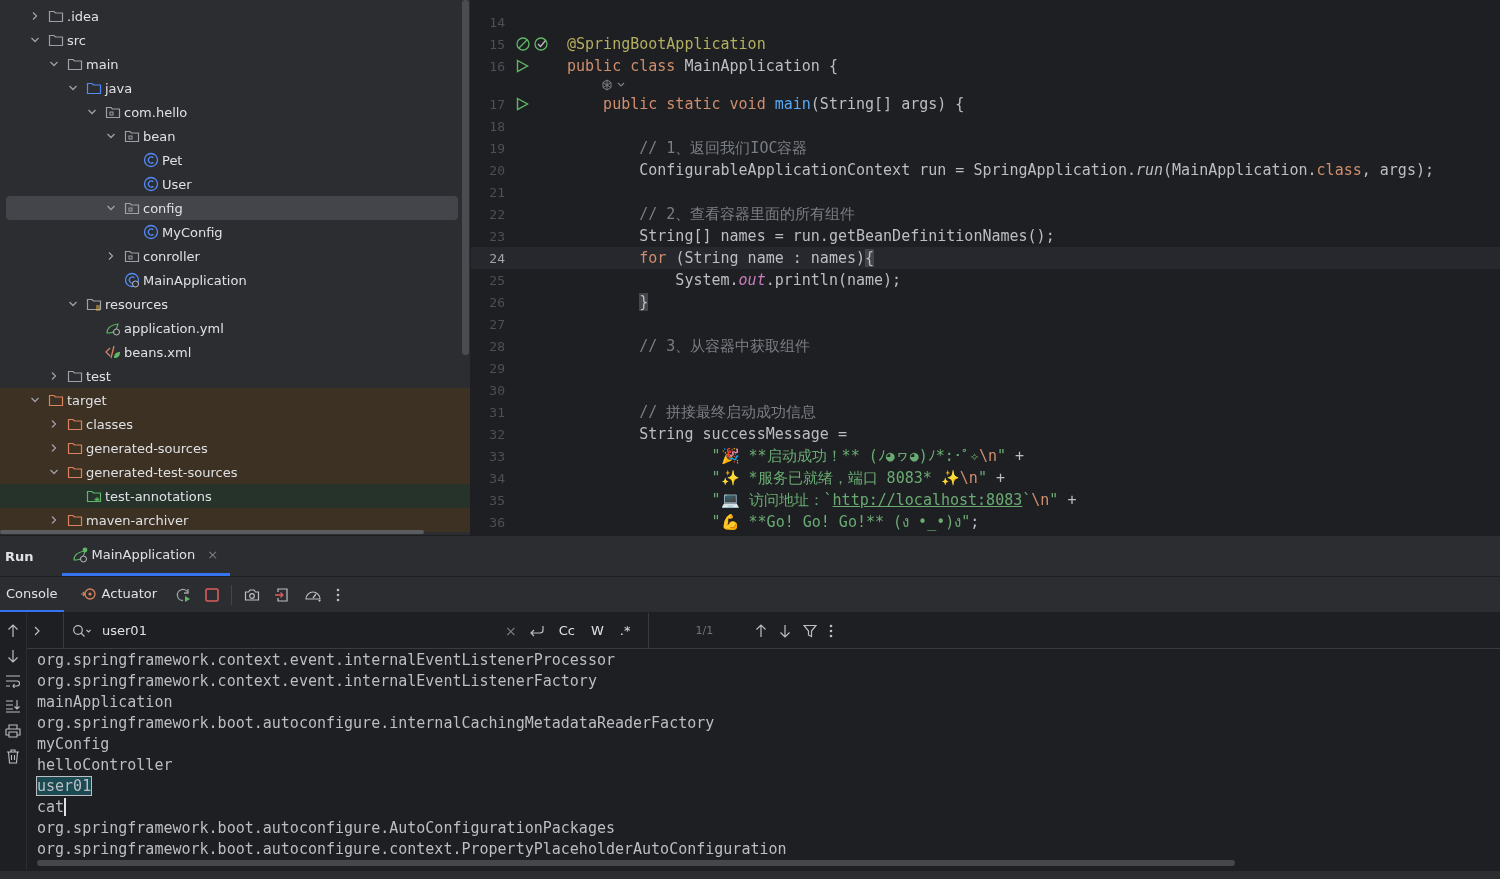 The width and height of the screenshot is (1500, 879). What do you see at coordinates (614, 85) in the screenshot?
I see `ai-hint-icon` at bounding box center [614, 85].